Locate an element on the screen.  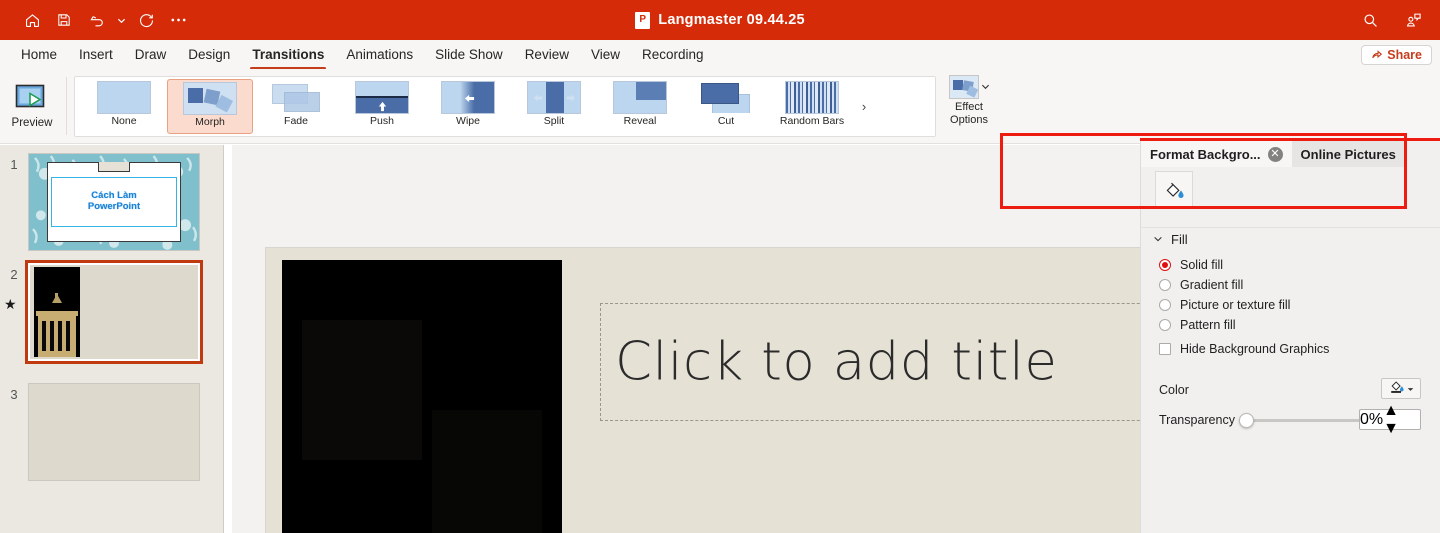
tab-online-pictures: Online Pictures is located at coordinates (1348, 154).